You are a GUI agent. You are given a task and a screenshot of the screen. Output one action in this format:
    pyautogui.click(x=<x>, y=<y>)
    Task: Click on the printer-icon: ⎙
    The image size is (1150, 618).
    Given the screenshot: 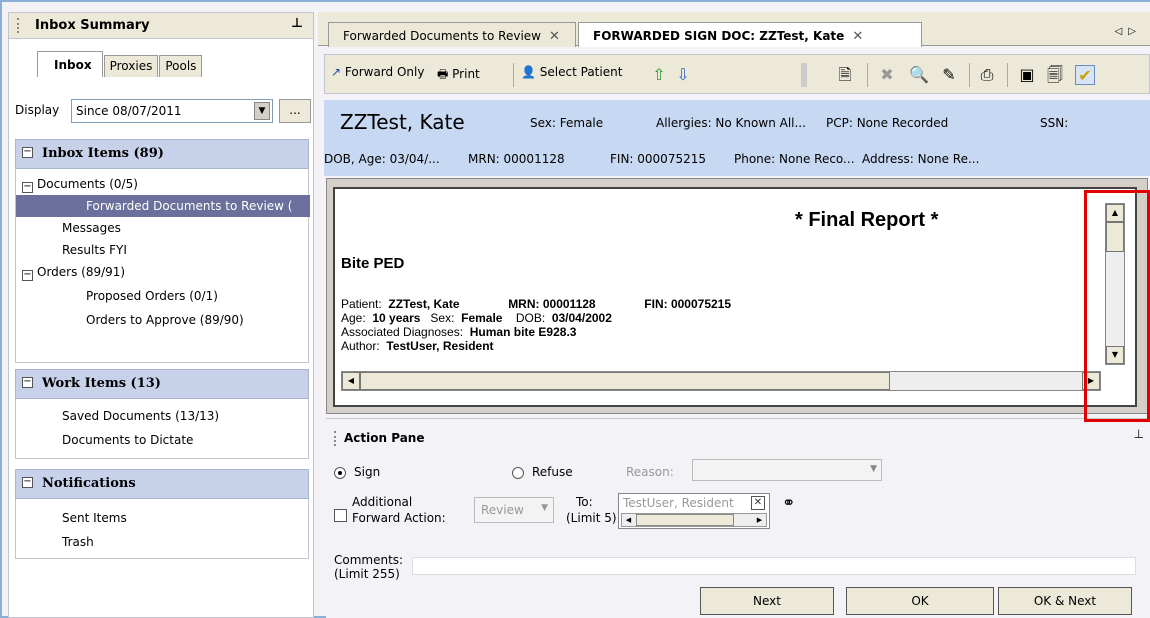 What is the action you would take?
    pyautogui.click(x=987, y=75)
    